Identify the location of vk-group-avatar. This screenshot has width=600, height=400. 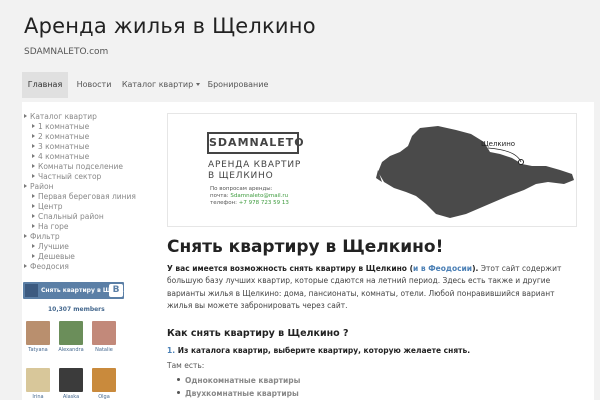
(31, 290).